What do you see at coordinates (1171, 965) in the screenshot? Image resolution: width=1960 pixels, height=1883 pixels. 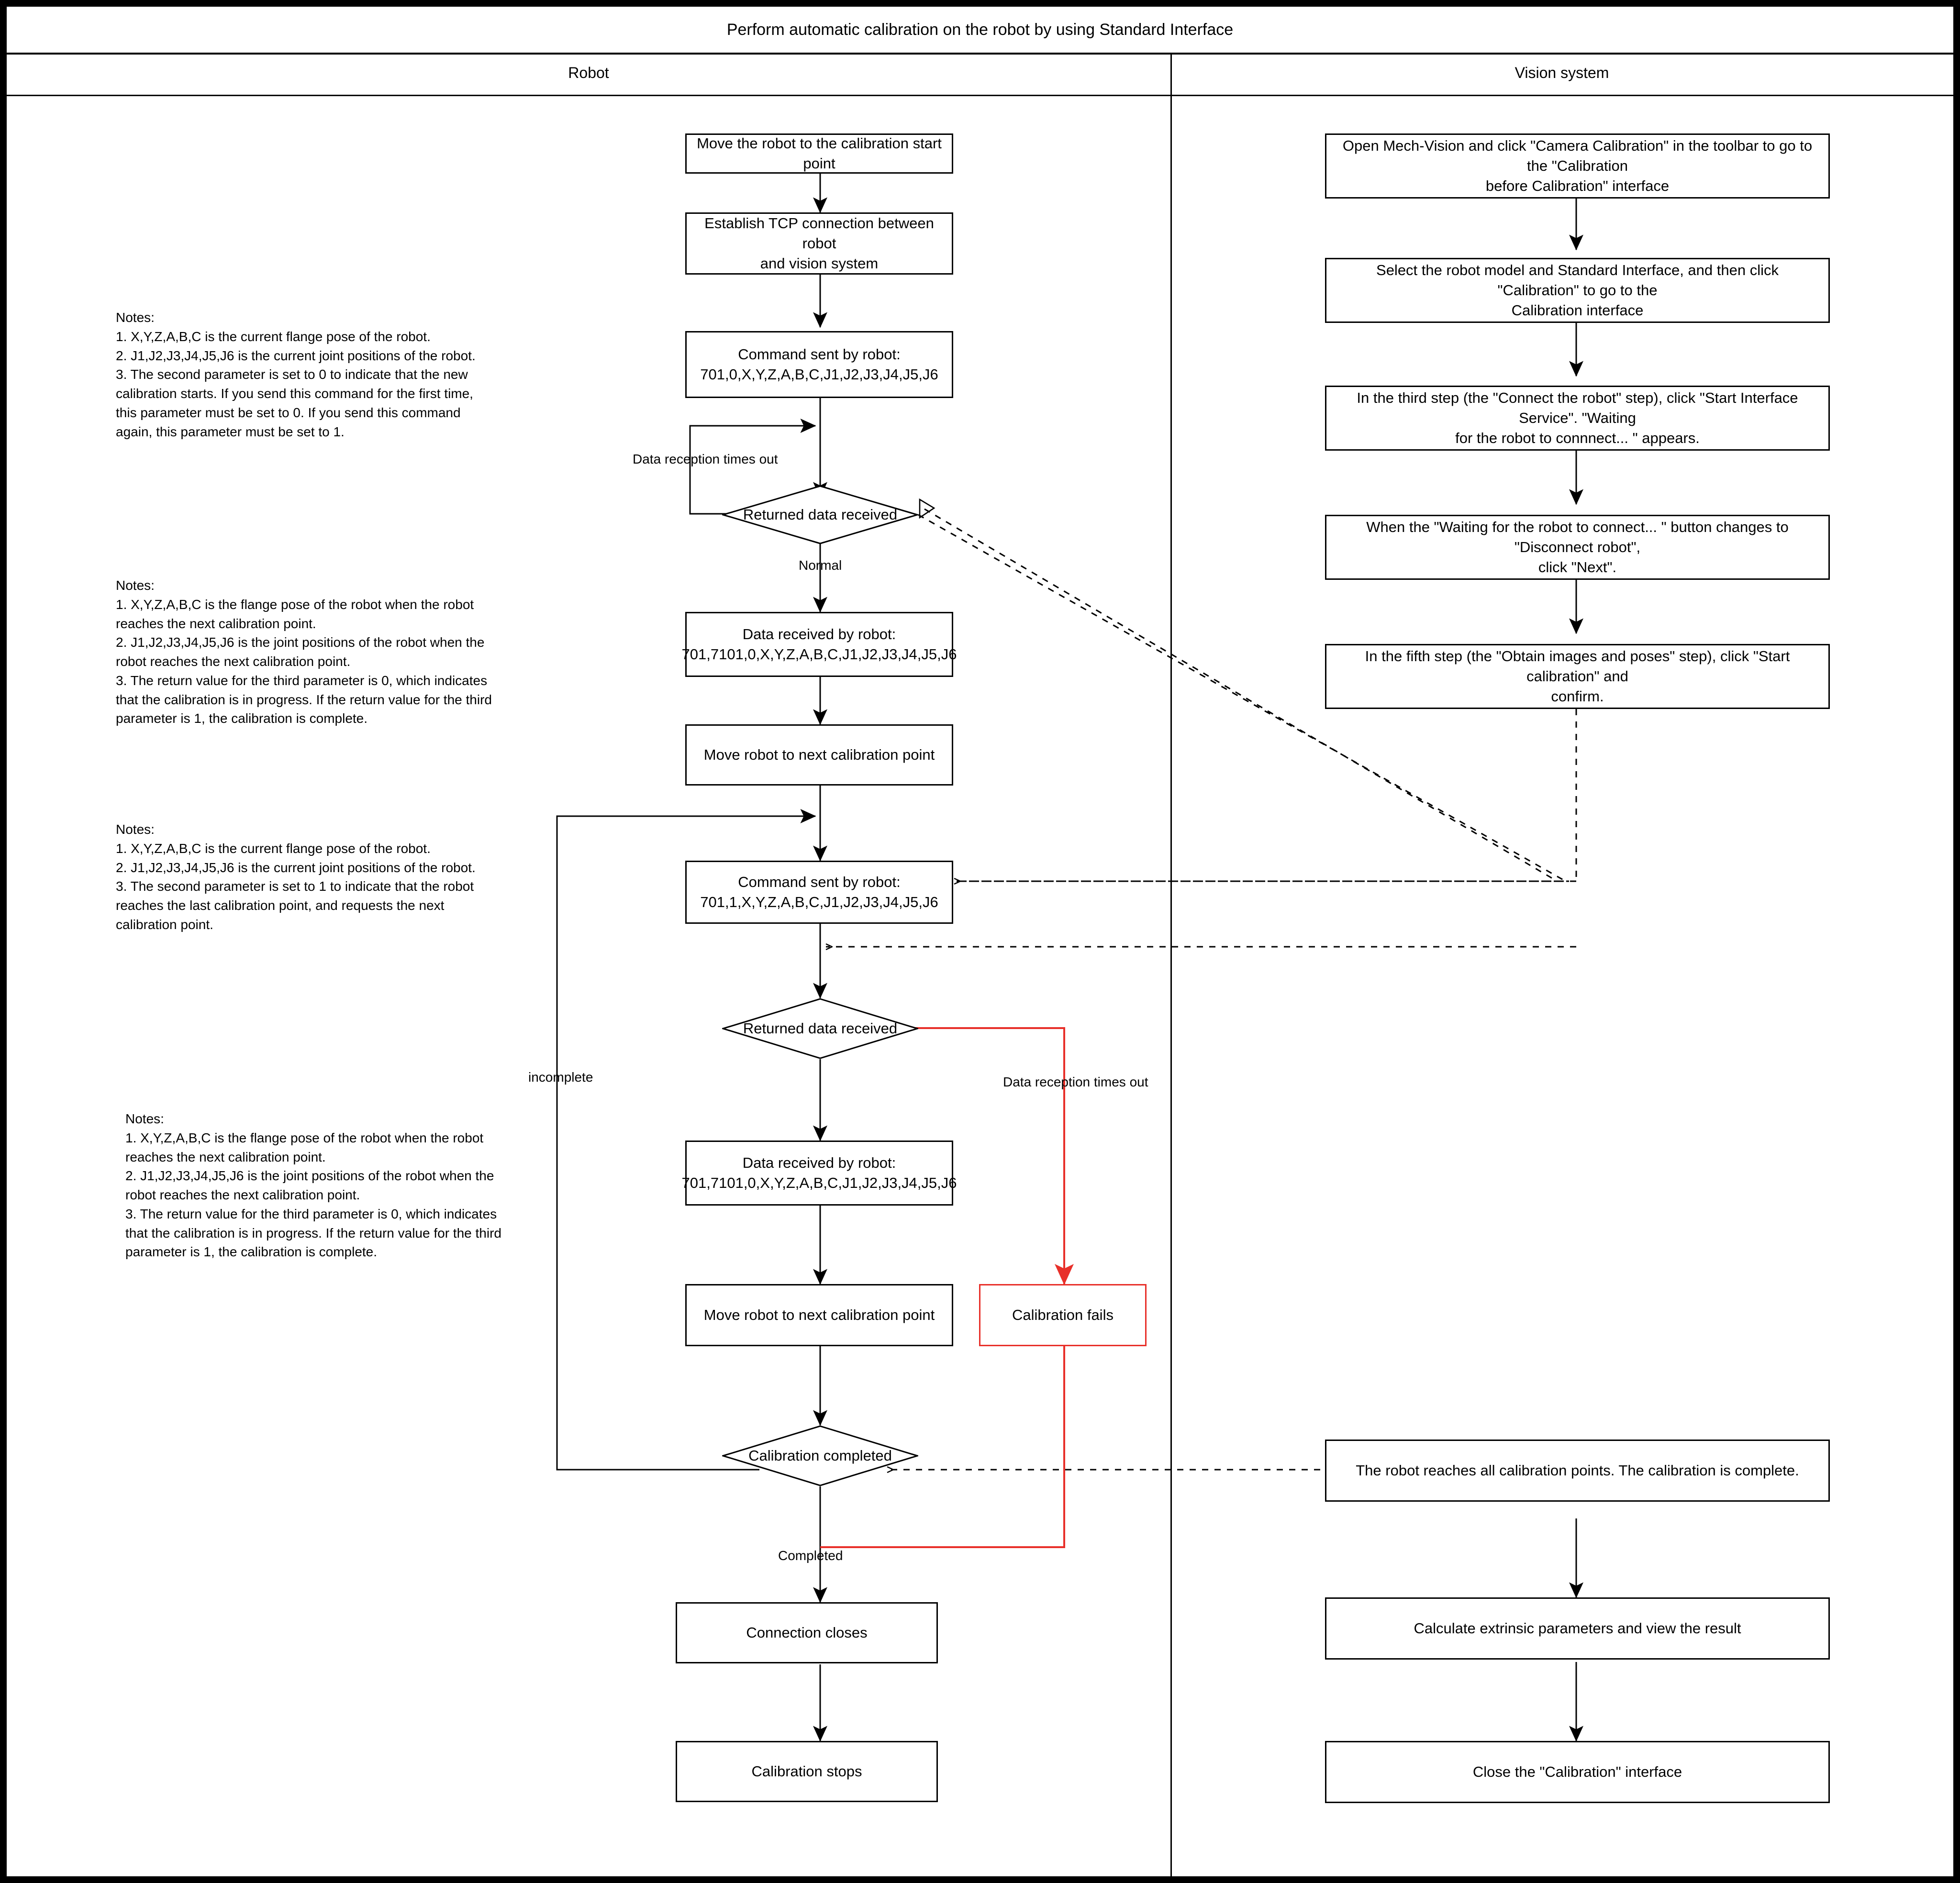 I see `lane-separator` at bounding box center [1171, 965].